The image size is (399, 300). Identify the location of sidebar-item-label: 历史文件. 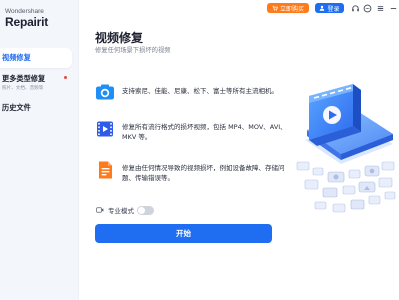
(16, 107).